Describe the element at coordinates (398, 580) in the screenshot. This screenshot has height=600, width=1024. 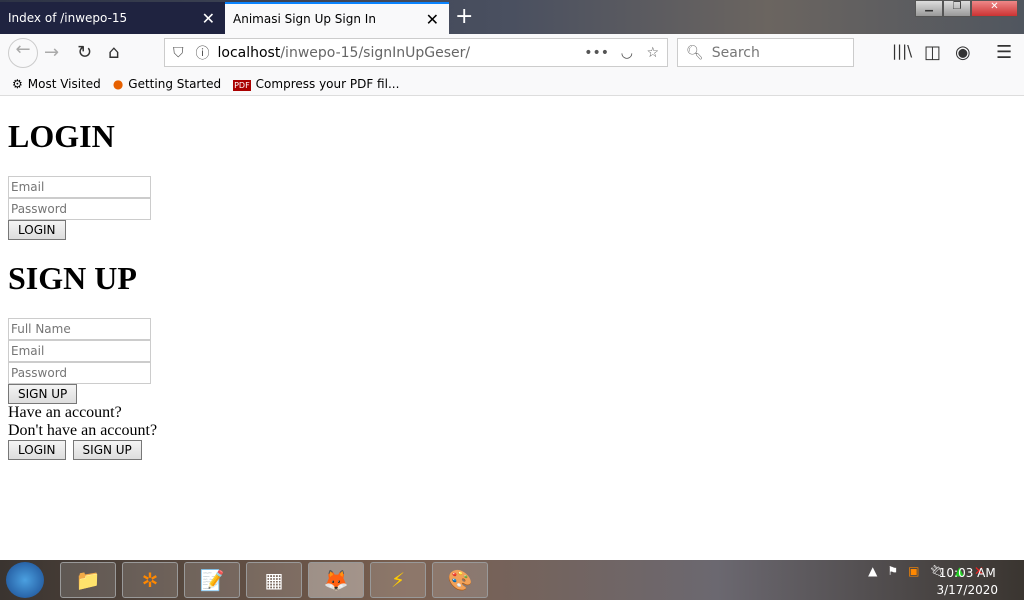
I see `winamp-icon: ⚡` at that location.